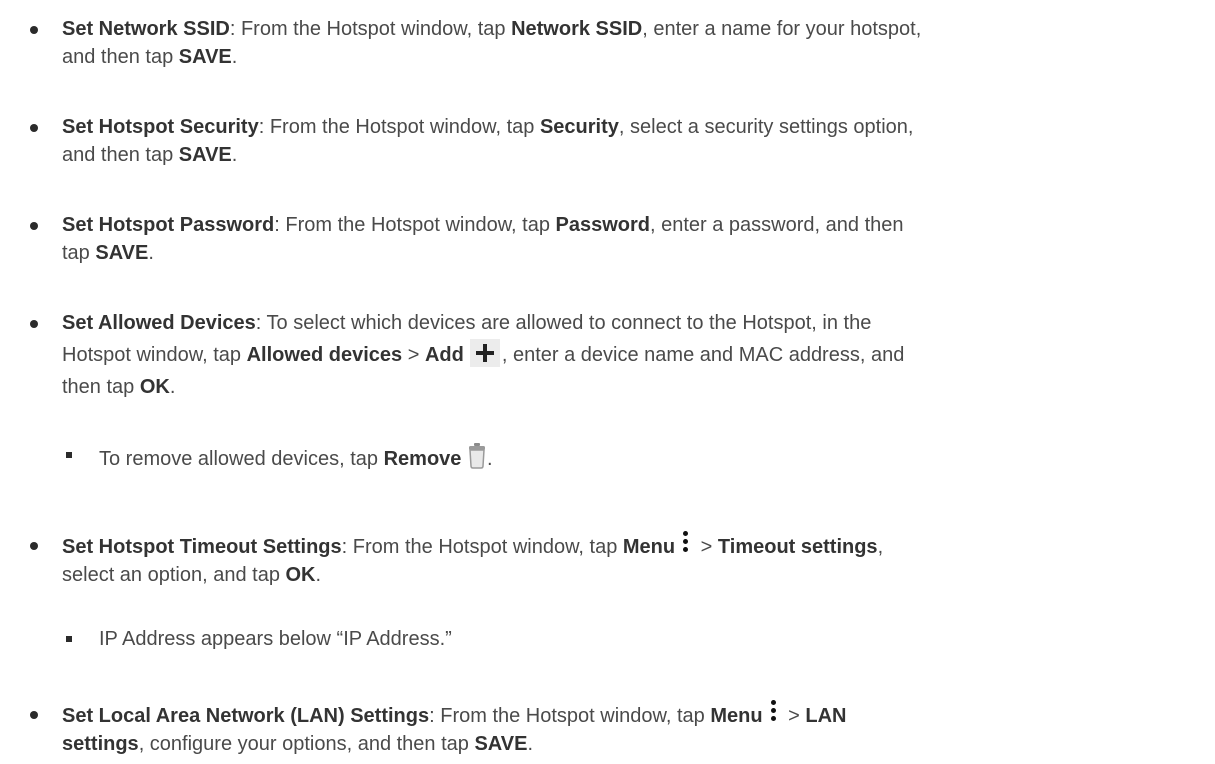 The width and height of the screenshot is (1215, 764). What do you see at coordinates (146, 29) in the screenshot?
I see `item-title: Set Network SSID` at bounding box center [146, 29].